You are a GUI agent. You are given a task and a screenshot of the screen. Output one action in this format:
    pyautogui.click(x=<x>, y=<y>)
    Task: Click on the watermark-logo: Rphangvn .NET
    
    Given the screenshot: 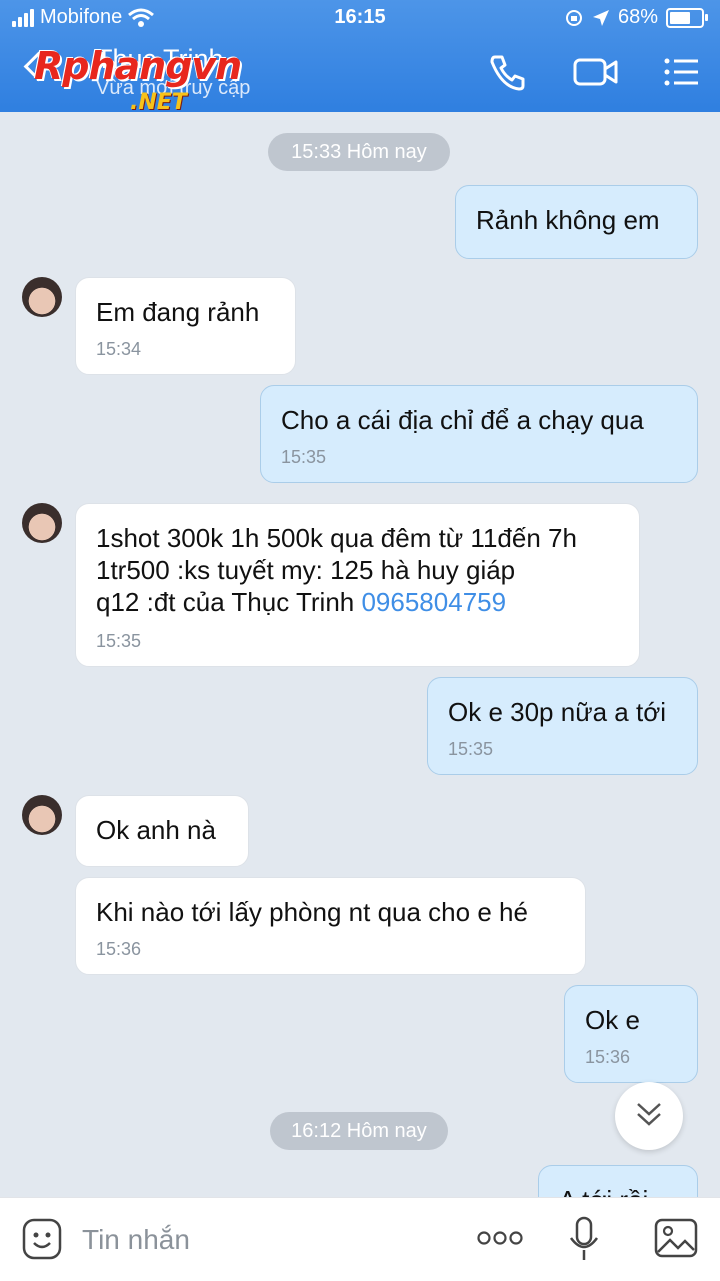 What is the action you would take?
    pyautogui.click(x=138, y=79)
    